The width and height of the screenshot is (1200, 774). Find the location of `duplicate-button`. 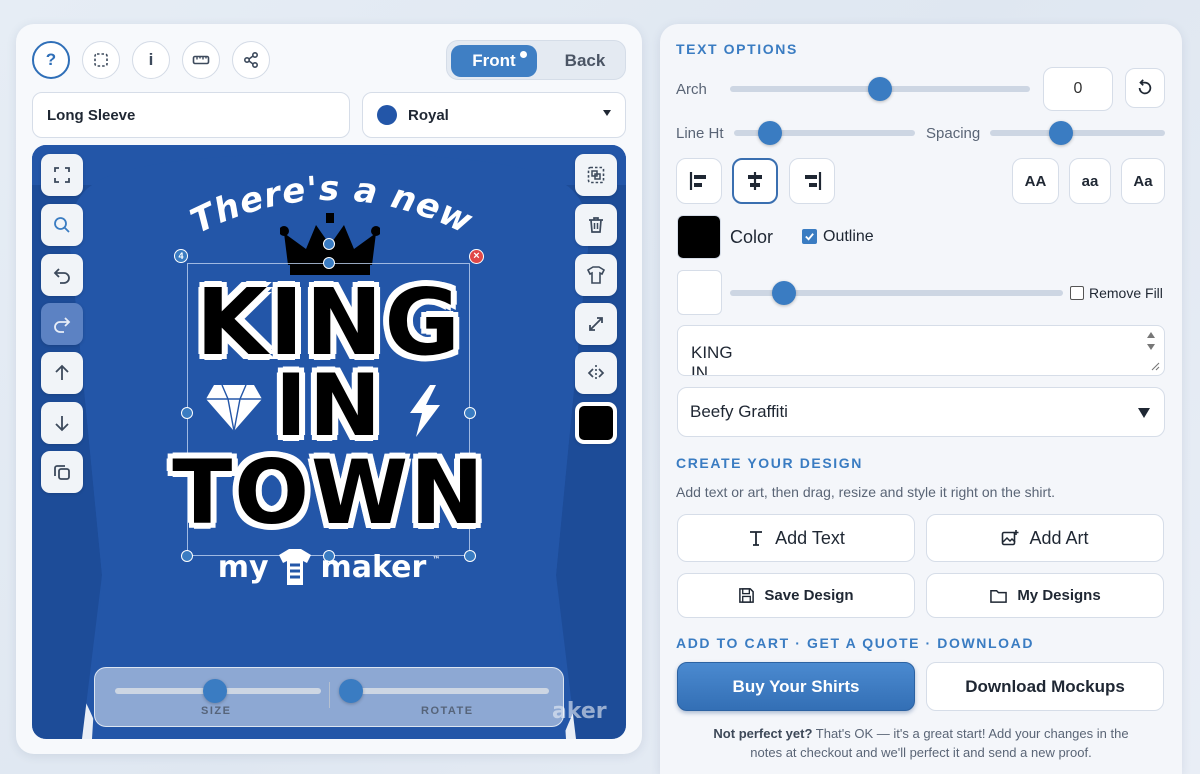

duplicate-button is located at coordinates (62, 472).